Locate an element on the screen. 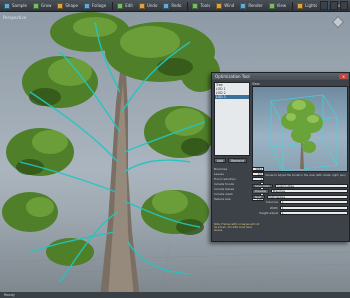  maximize-icon is located at coordinates (334, 5).